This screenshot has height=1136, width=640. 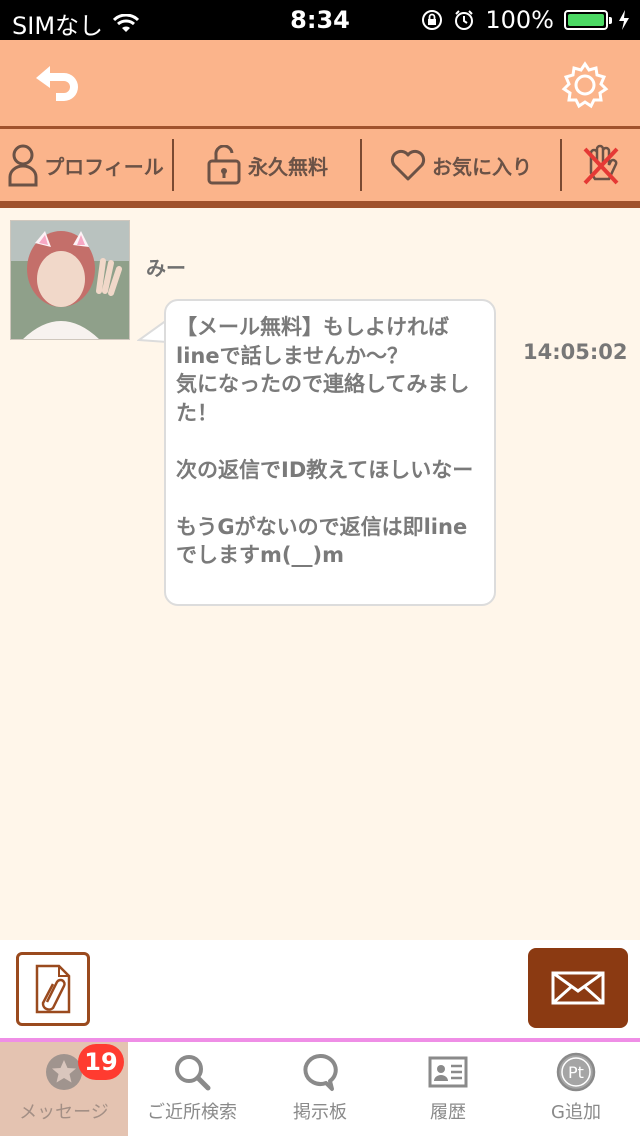 What do you see at coordinates (320, 1112) in the screenshot?
I see `tabbar-label: 掲示板` at bounding box center [320, 1112].